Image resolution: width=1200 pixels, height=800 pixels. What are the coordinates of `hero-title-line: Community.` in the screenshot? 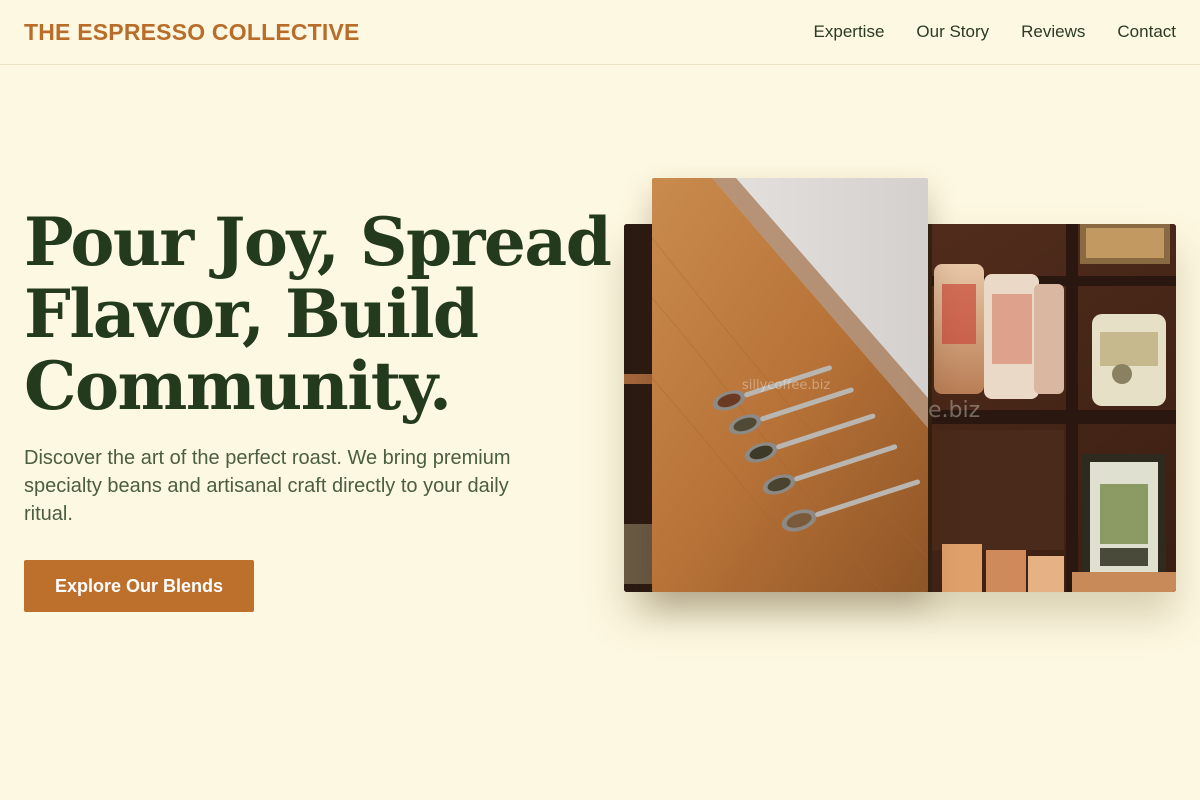 It's located at (238, 386).